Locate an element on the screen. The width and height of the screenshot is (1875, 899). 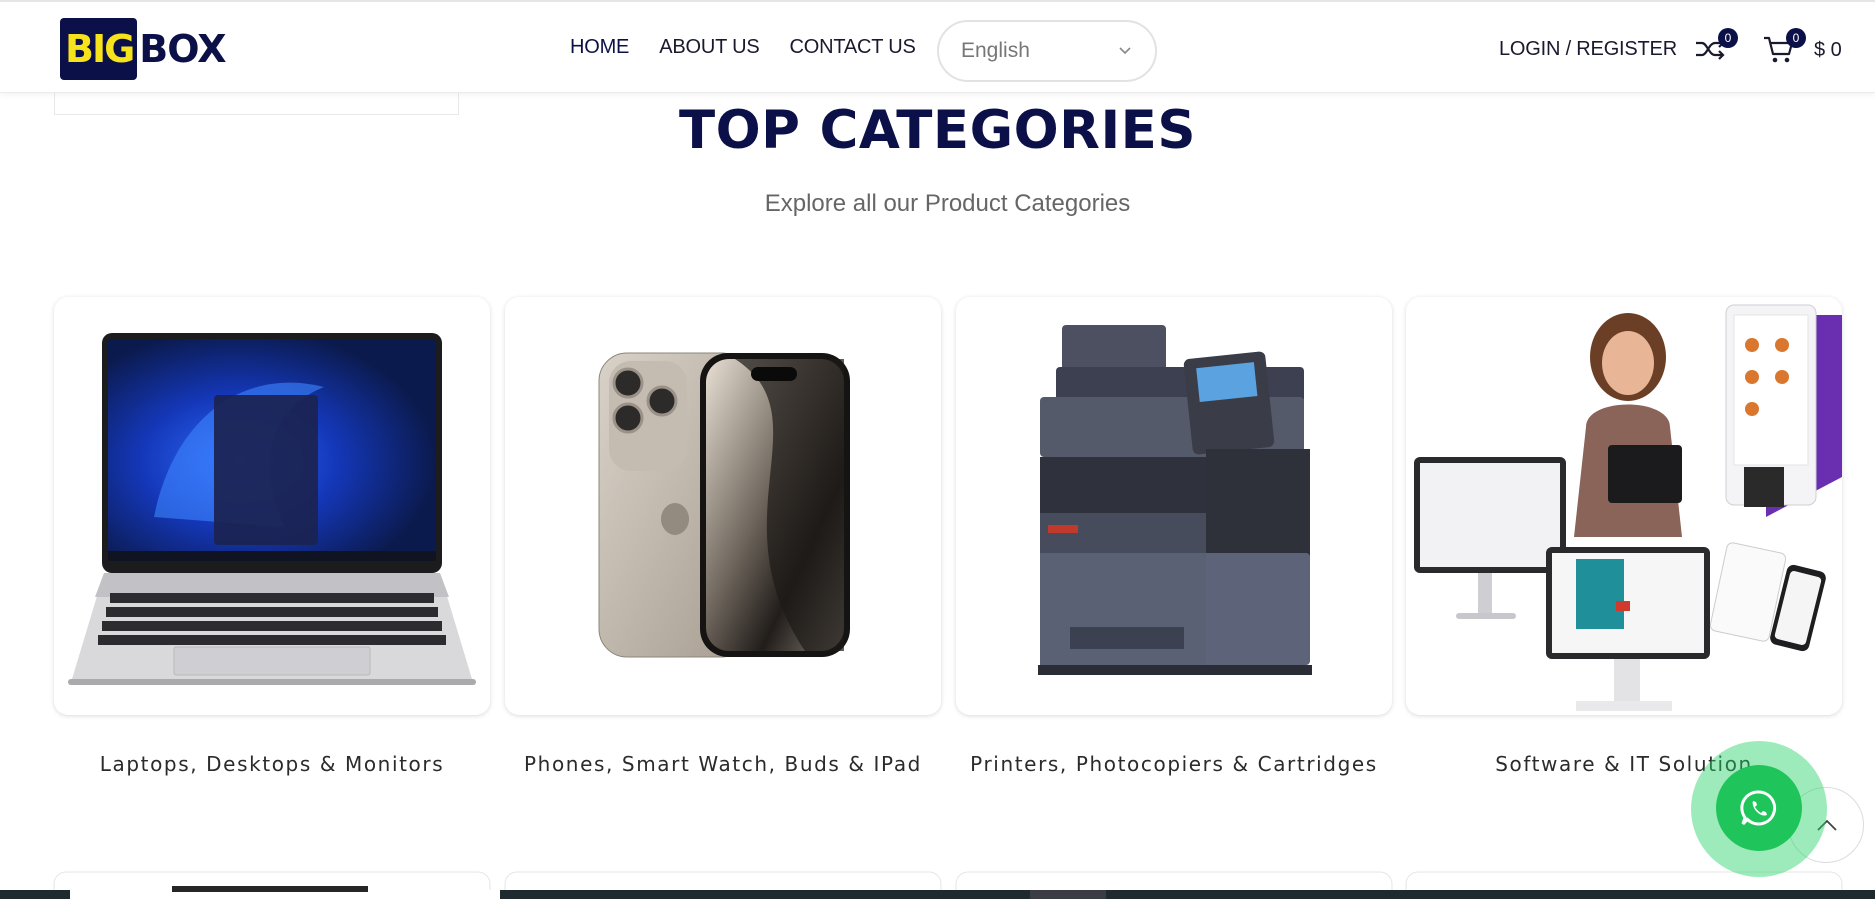
cart-total: $ 0 is located at coordinates (1828, 50).